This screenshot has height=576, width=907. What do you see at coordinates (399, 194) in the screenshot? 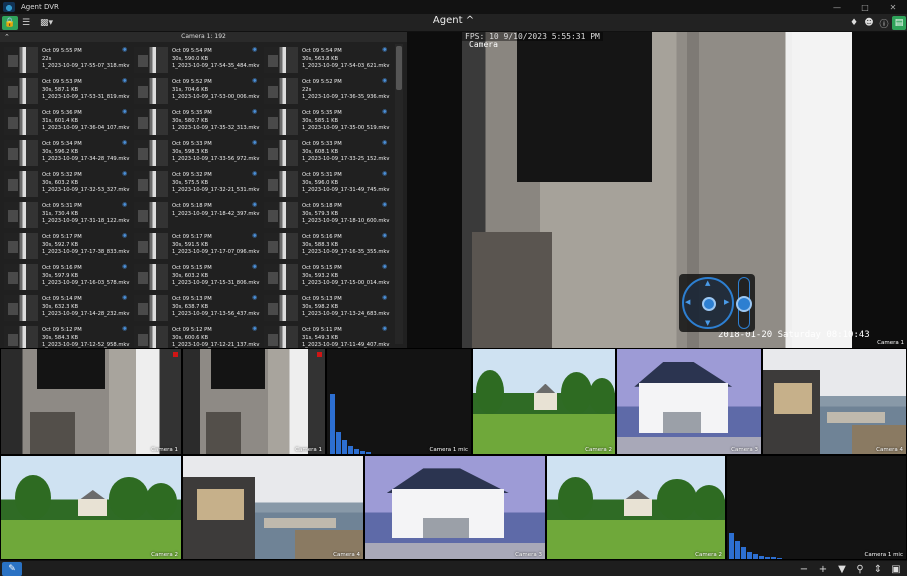
I see `recordings-scrollbar` at bounding box center [399, 194].